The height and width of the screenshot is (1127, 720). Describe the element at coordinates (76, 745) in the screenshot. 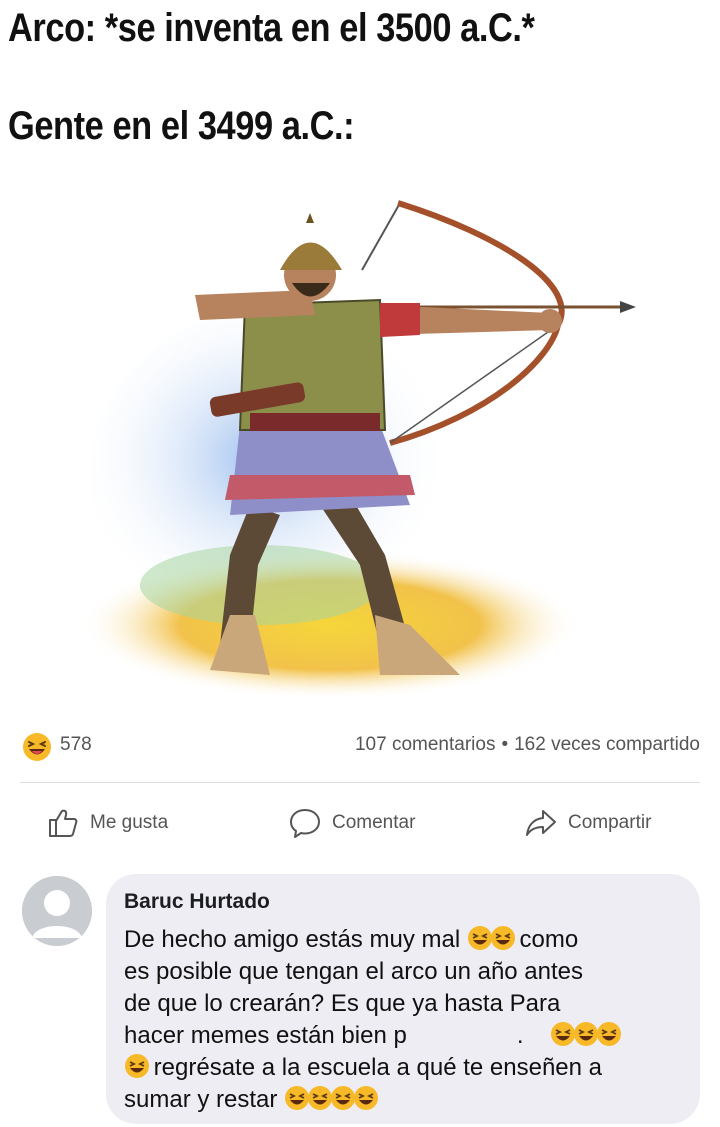

I see `reaction-count: 578` at that location.